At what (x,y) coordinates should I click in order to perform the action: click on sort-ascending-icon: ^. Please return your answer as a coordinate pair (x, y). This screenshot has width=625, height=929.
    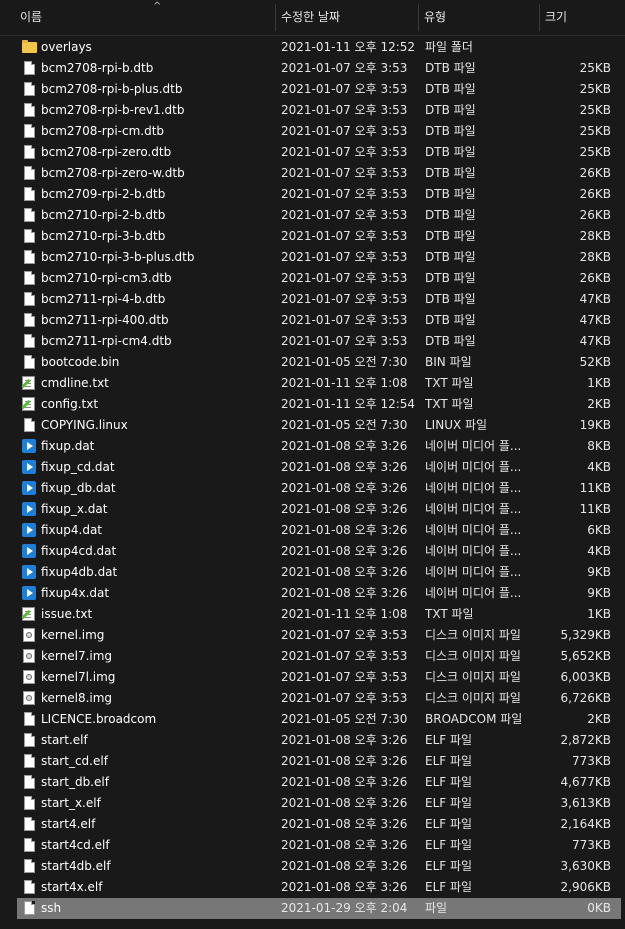
    Looking at the image, I should click on (157, 6).